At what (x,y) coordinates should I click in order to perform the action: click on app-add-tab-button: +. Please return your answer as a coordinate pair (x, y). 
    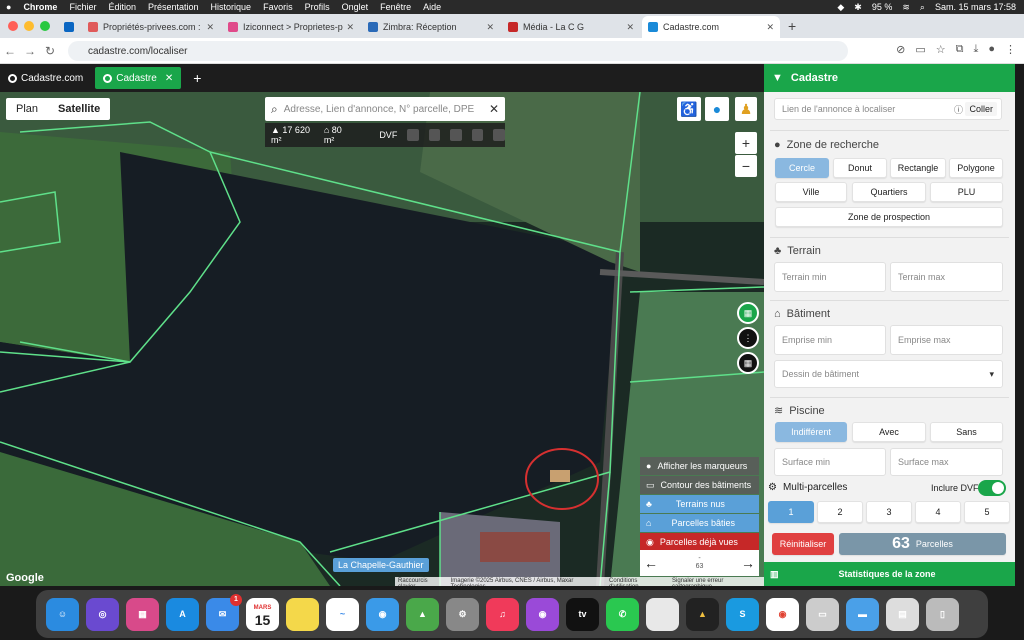
    Looking at the image, I should click on (197, 78).